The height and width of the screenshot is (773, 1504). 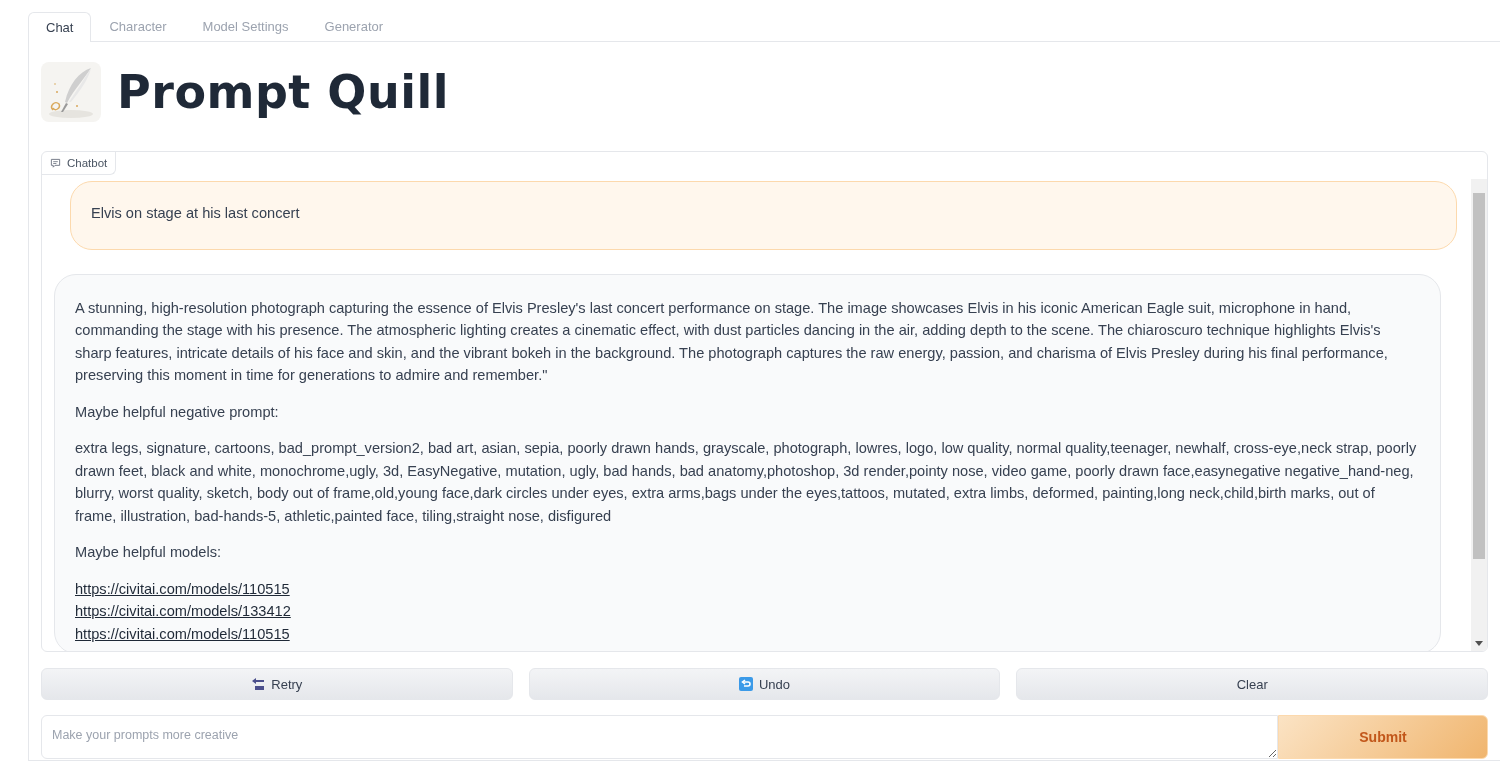 What do you see at coordinates (732, 341) in the screenshot?
I see `message-text: A stunning, high-resolution photograph capturing the essence of Elvis Presley's last concert performance on stage. The image showcases Elvis in his iconic American Eagle suit, microphone in hand, commanding the stage with his presence. The atmospheric lighting creates a cinematic effect, with dust particles dancing in the air, adding depth to the scene. The chiaroscuro technique highlights Elvis's sharp features, intricate details of his face and skin, and the vibrant bokeh in the background. The photograph captures the raw energy, passion, and charisma of Elvis Presley during his final performance, preserving this moment in time for generations to admire and remember."` at bounding box center [732, 341].